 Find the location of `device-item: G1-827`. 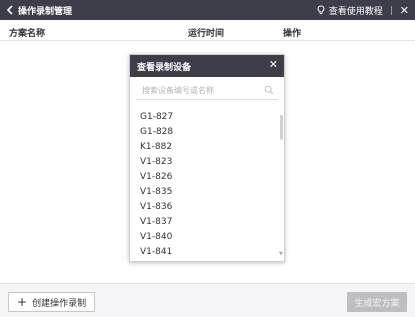

device-item: G1-827 is located at coordinates (206, 117).